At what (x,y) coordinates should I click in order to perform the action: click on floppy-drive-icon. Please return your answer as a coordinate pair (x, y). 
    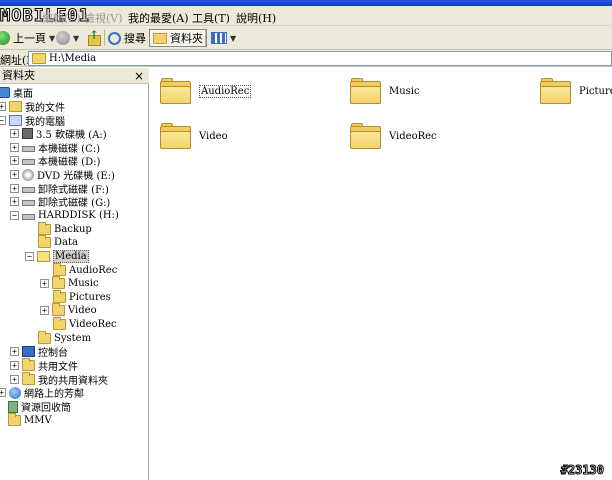
    Looking at the image, I should click on (27, 133).